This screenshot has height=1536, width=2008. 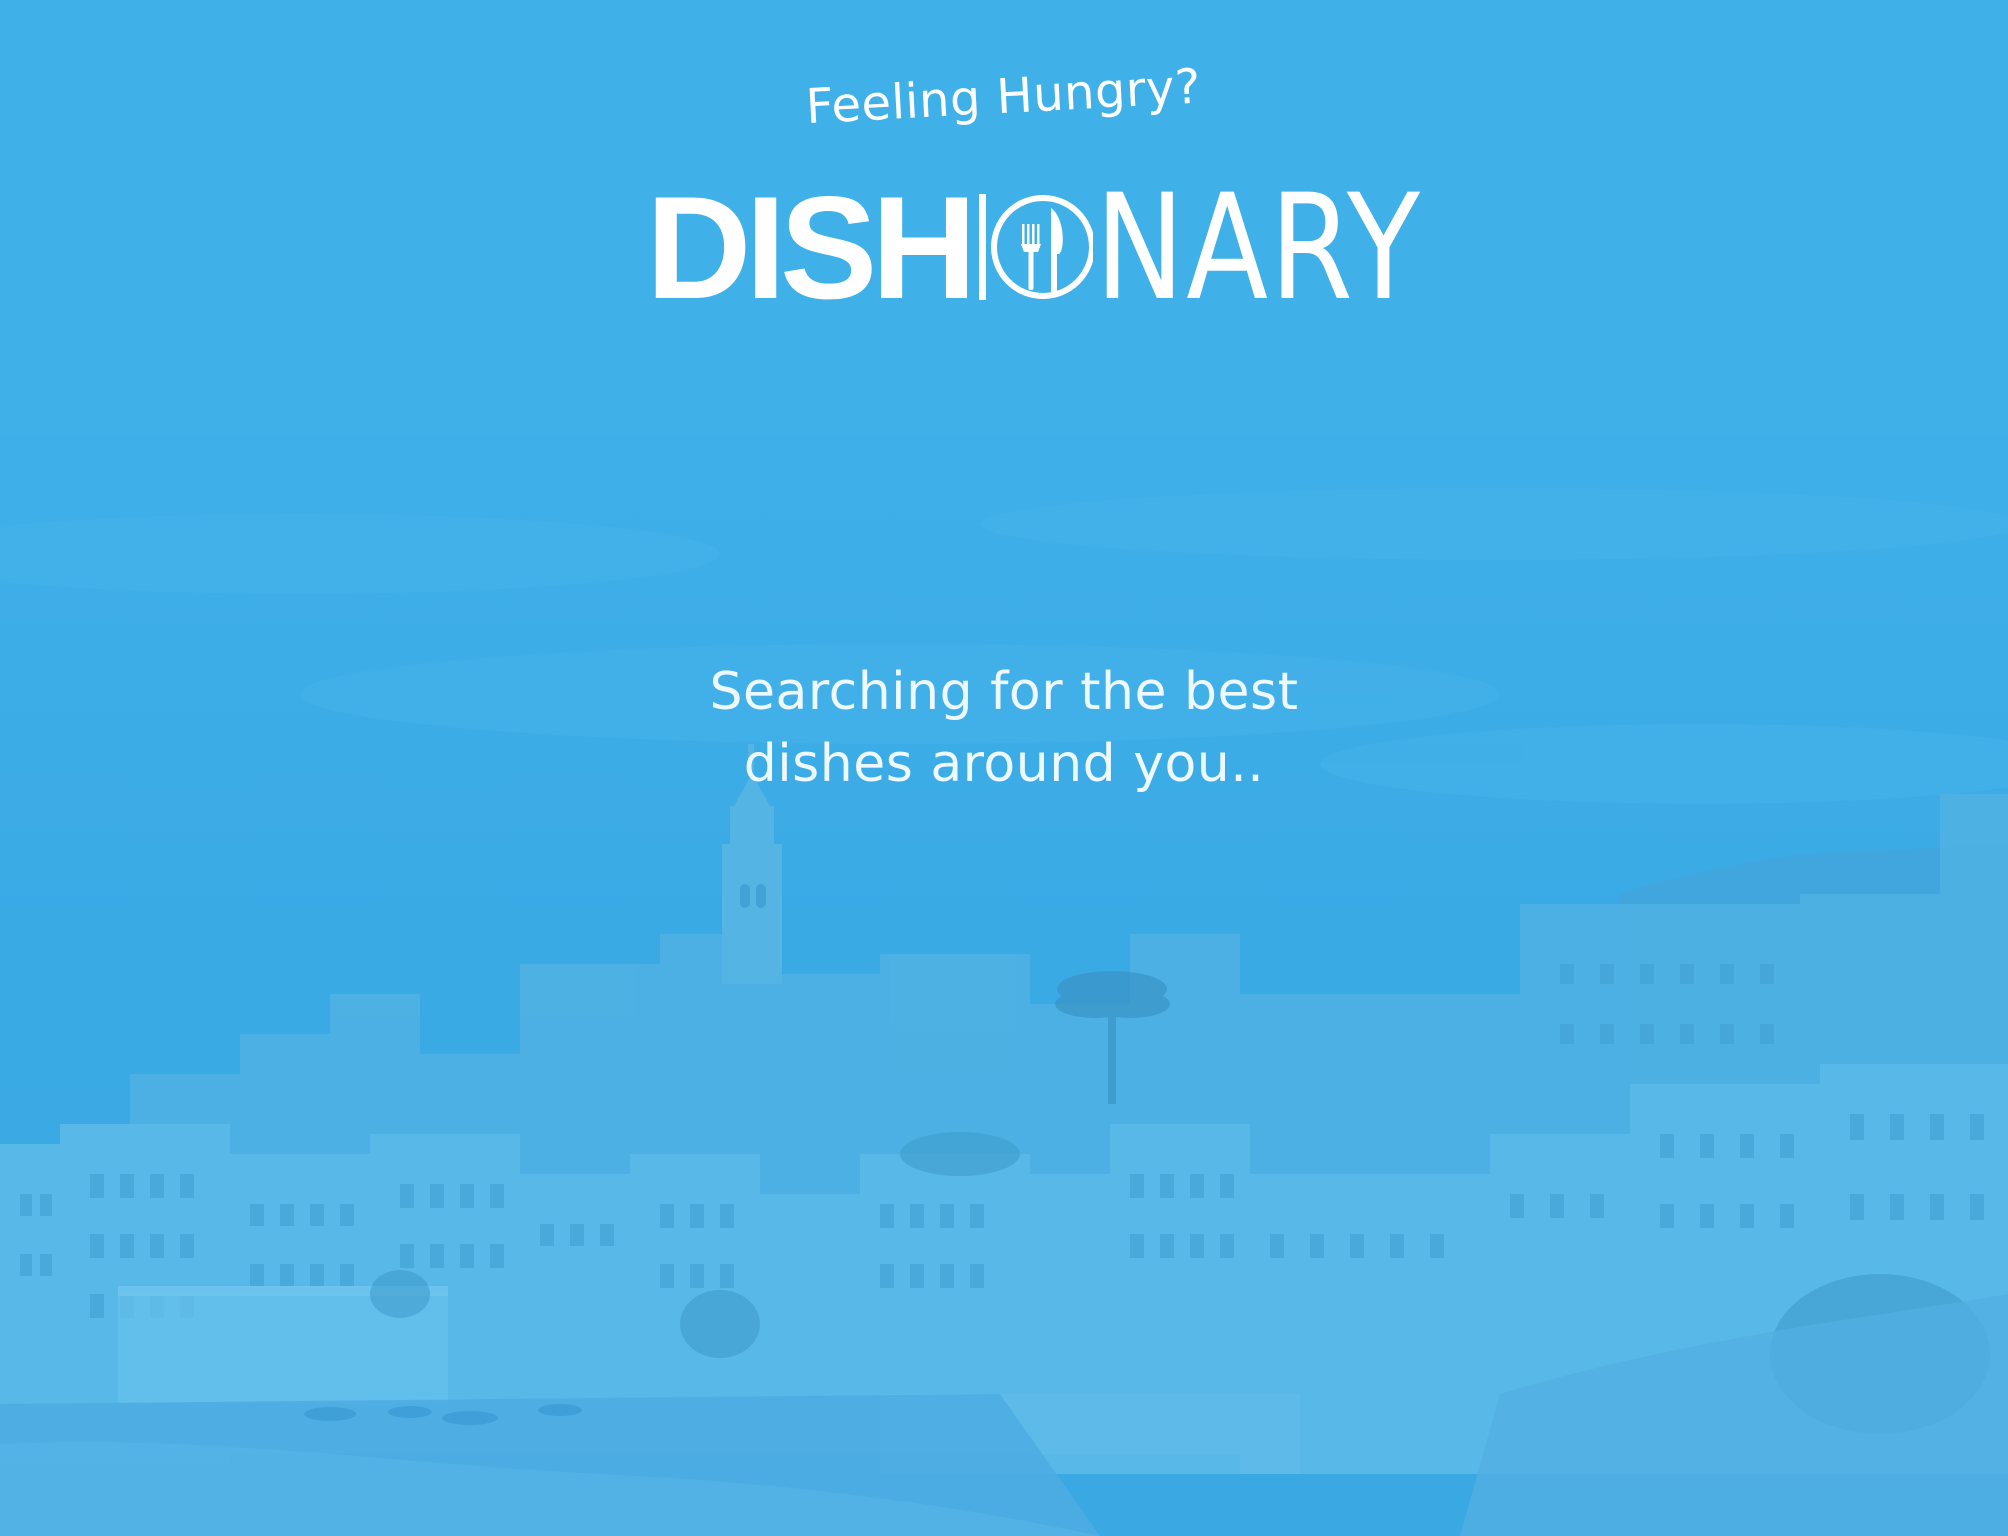 What do you see at coordinates (1003, 97) in the screenshot?
I see `tagline: Feeling Hungry?` at bounding box center [1003, 97].